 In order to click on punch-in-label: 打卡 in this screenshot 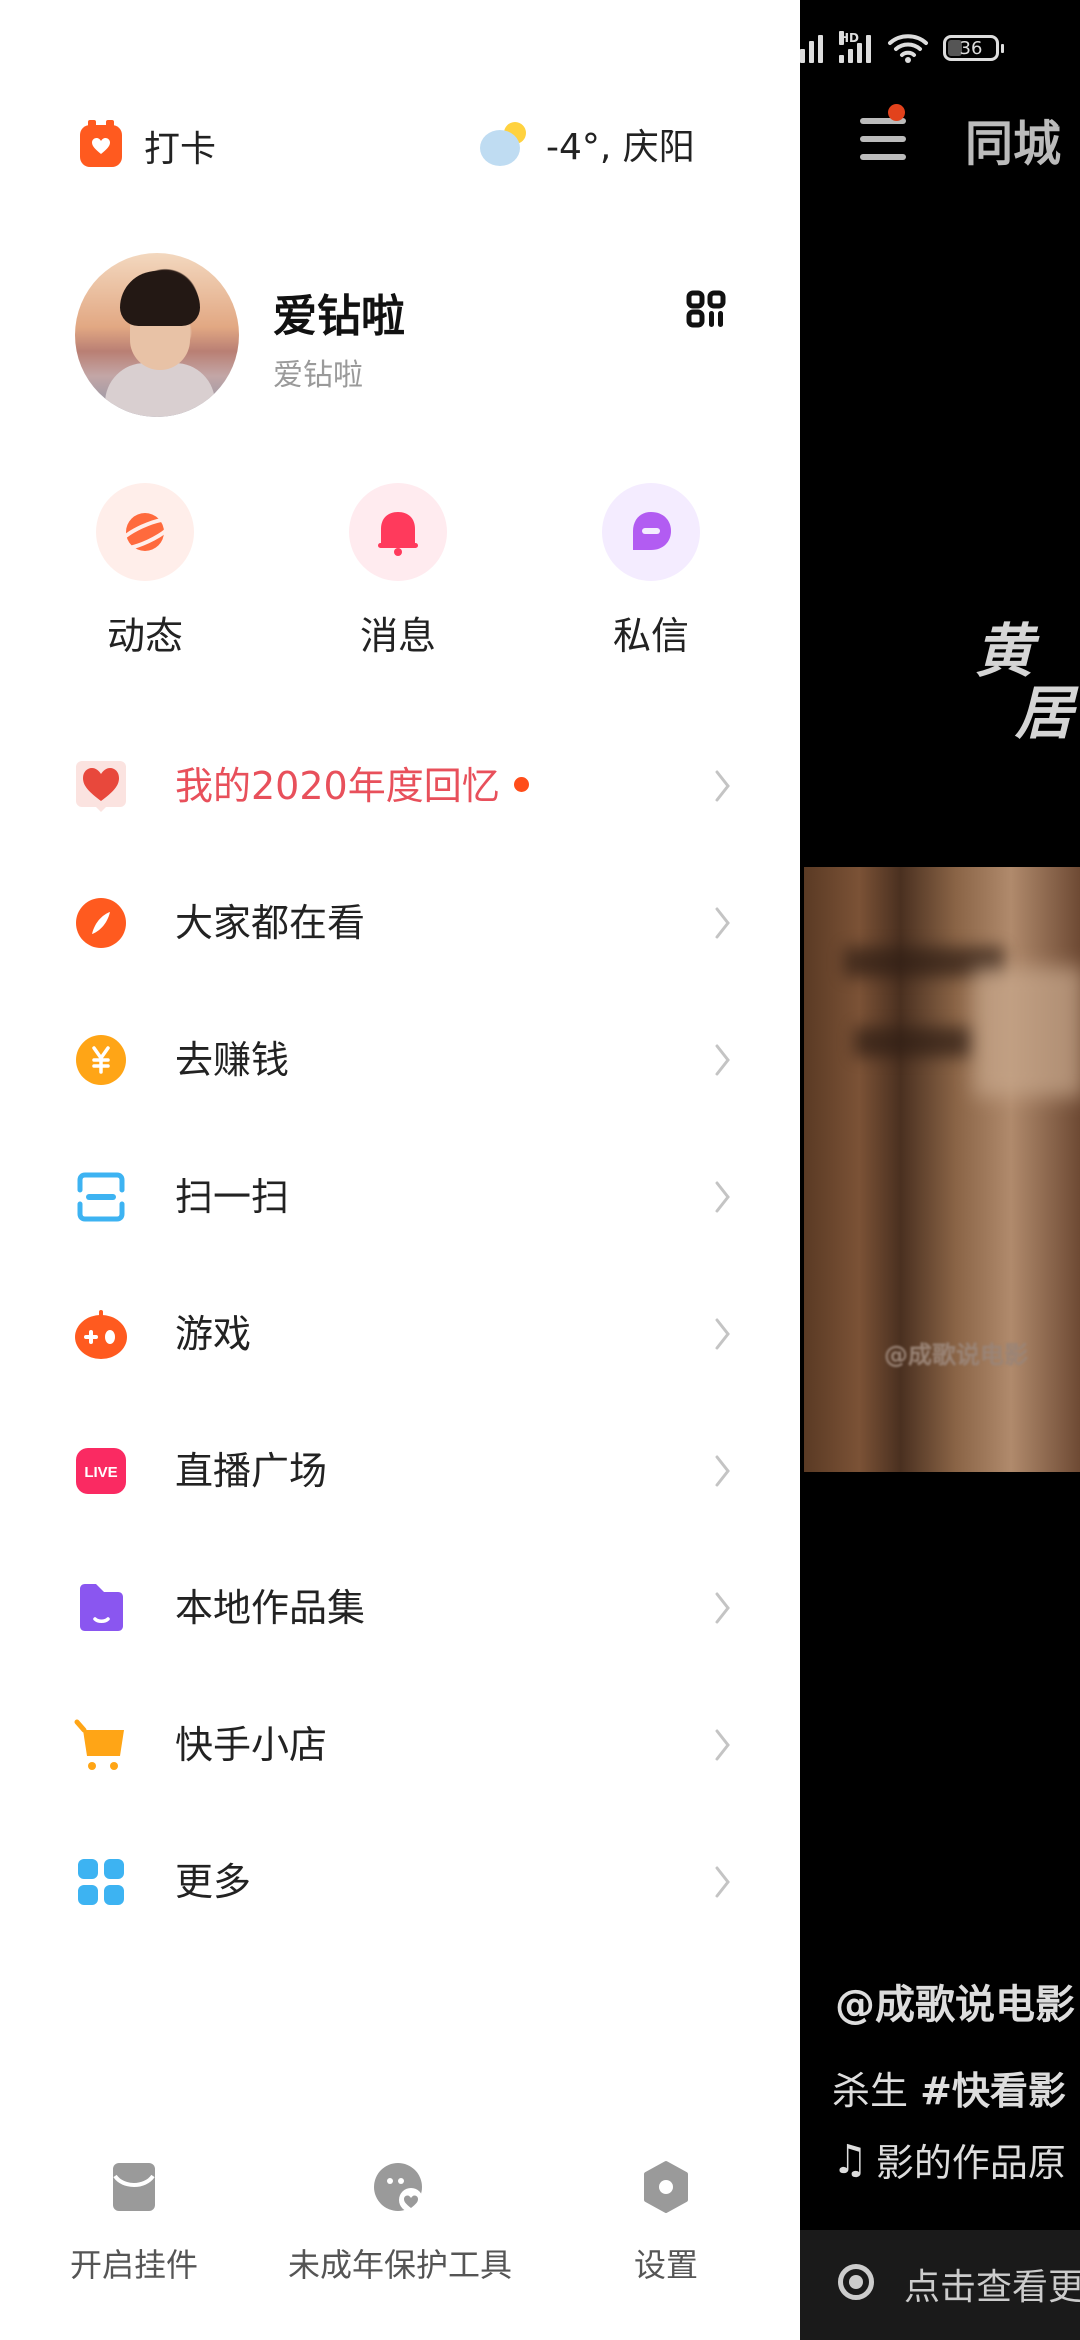, I will do `click(180, 149)`.